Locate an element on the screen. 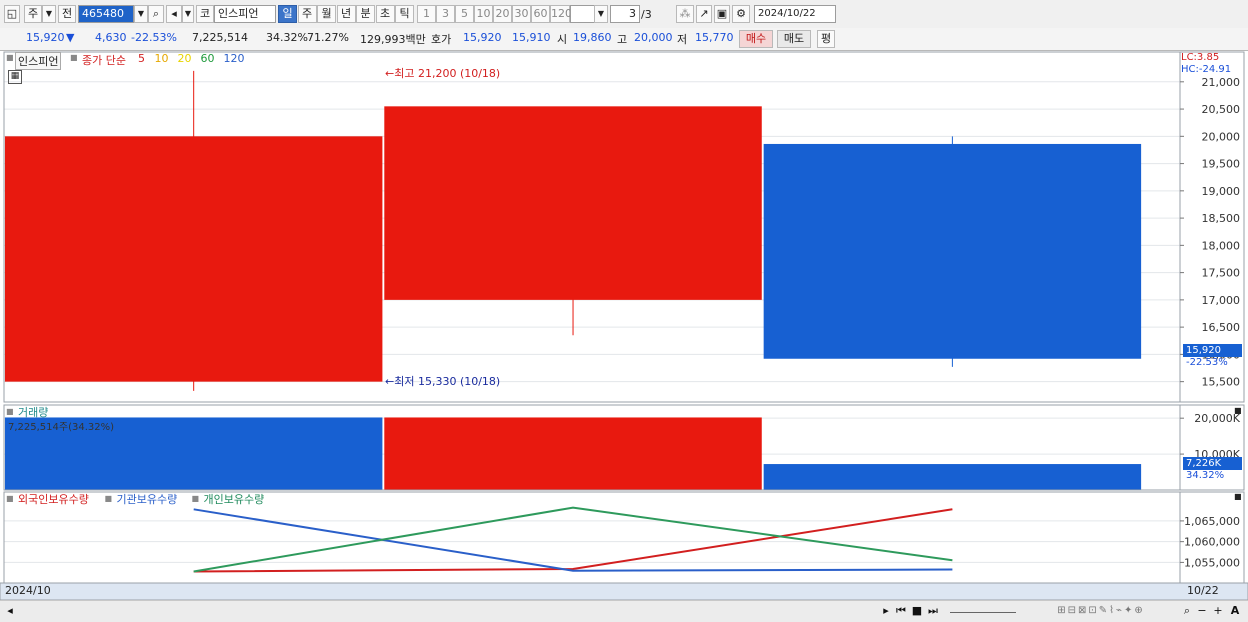 The height and width of the screenshot is (622, 1248). volume-pct-label: 34.32% is located at coordinates (1205, 475).